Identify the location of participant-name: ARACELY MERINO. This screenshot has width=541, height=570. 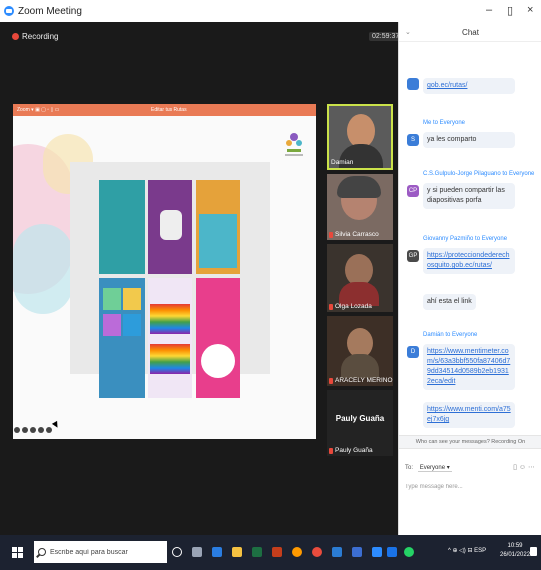
(361, 380).